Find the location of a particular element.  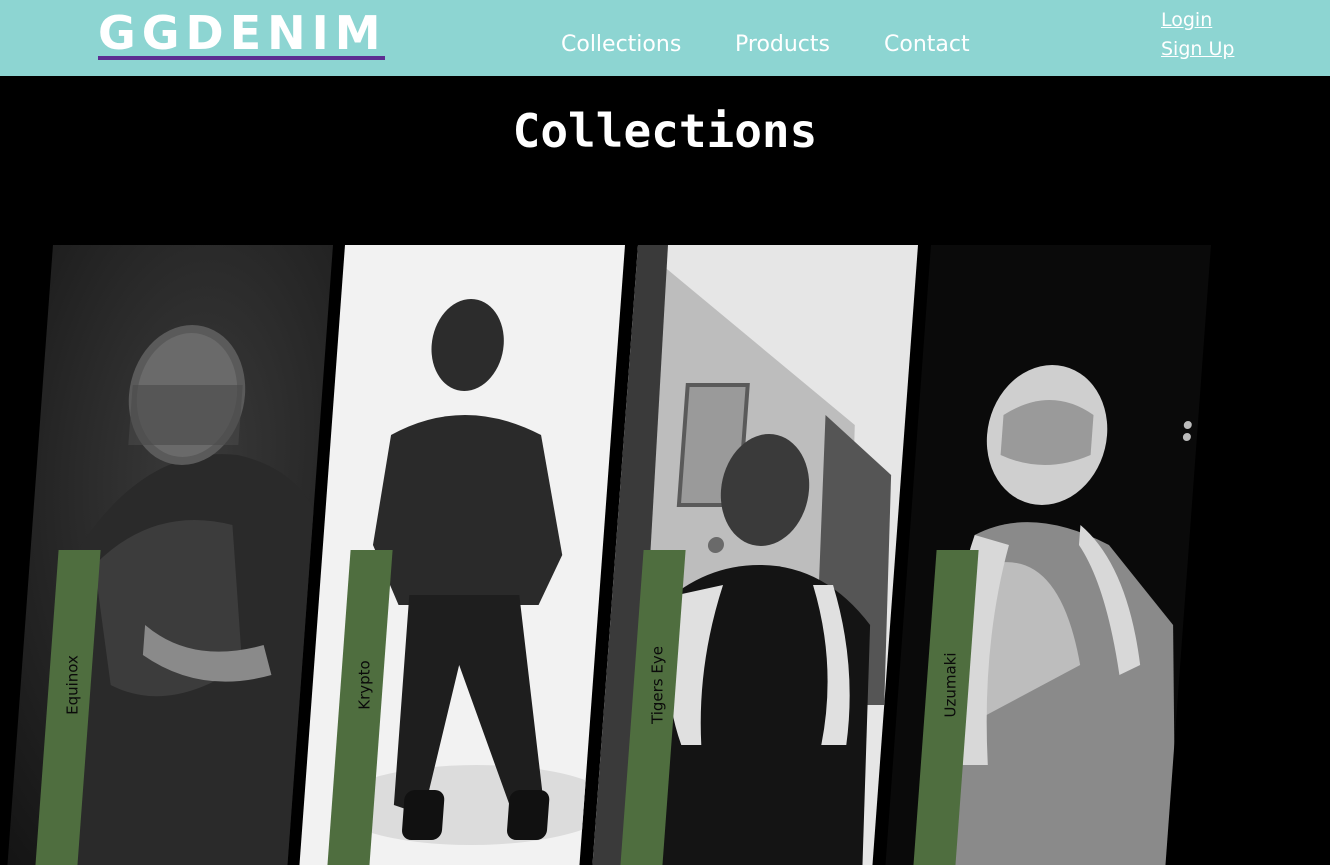

collection-label-equinox: Equinox is located at coordinates (72, 685).